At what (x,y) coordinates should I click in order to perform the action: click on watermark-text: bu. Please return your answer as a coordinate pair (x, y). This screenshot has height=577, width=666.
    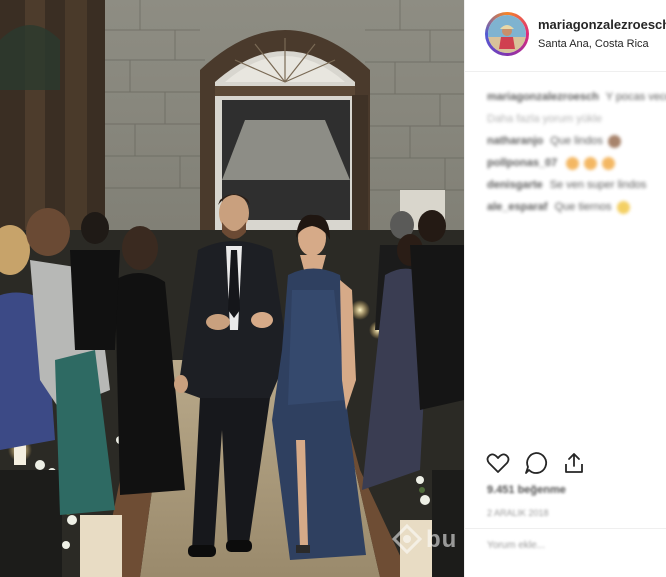
    Looking at the image, I should click on (442, 539).